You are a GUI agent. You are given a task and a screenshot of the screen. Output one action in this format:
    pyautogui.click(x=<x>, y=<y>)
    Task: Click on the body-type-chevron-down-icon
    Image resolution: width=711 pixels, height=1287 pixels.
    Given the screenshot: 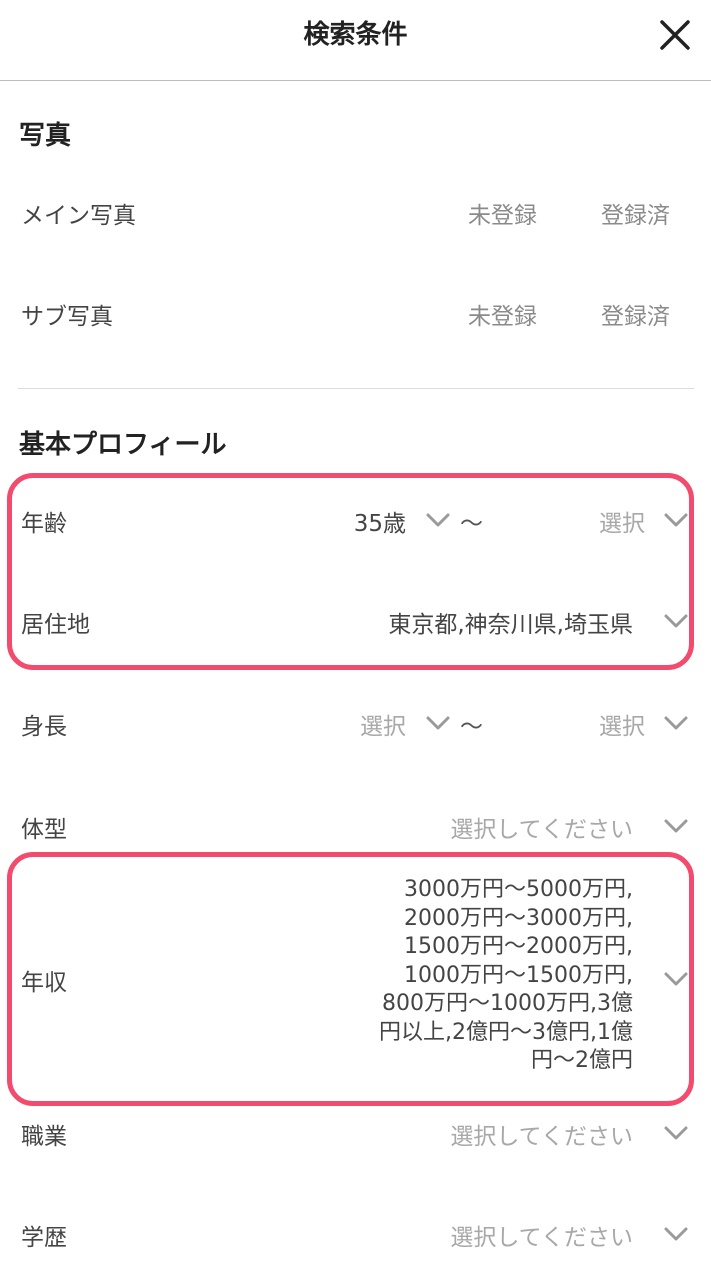 What is the action you would take?
    pyautogui.click(x=676, y=826)
    